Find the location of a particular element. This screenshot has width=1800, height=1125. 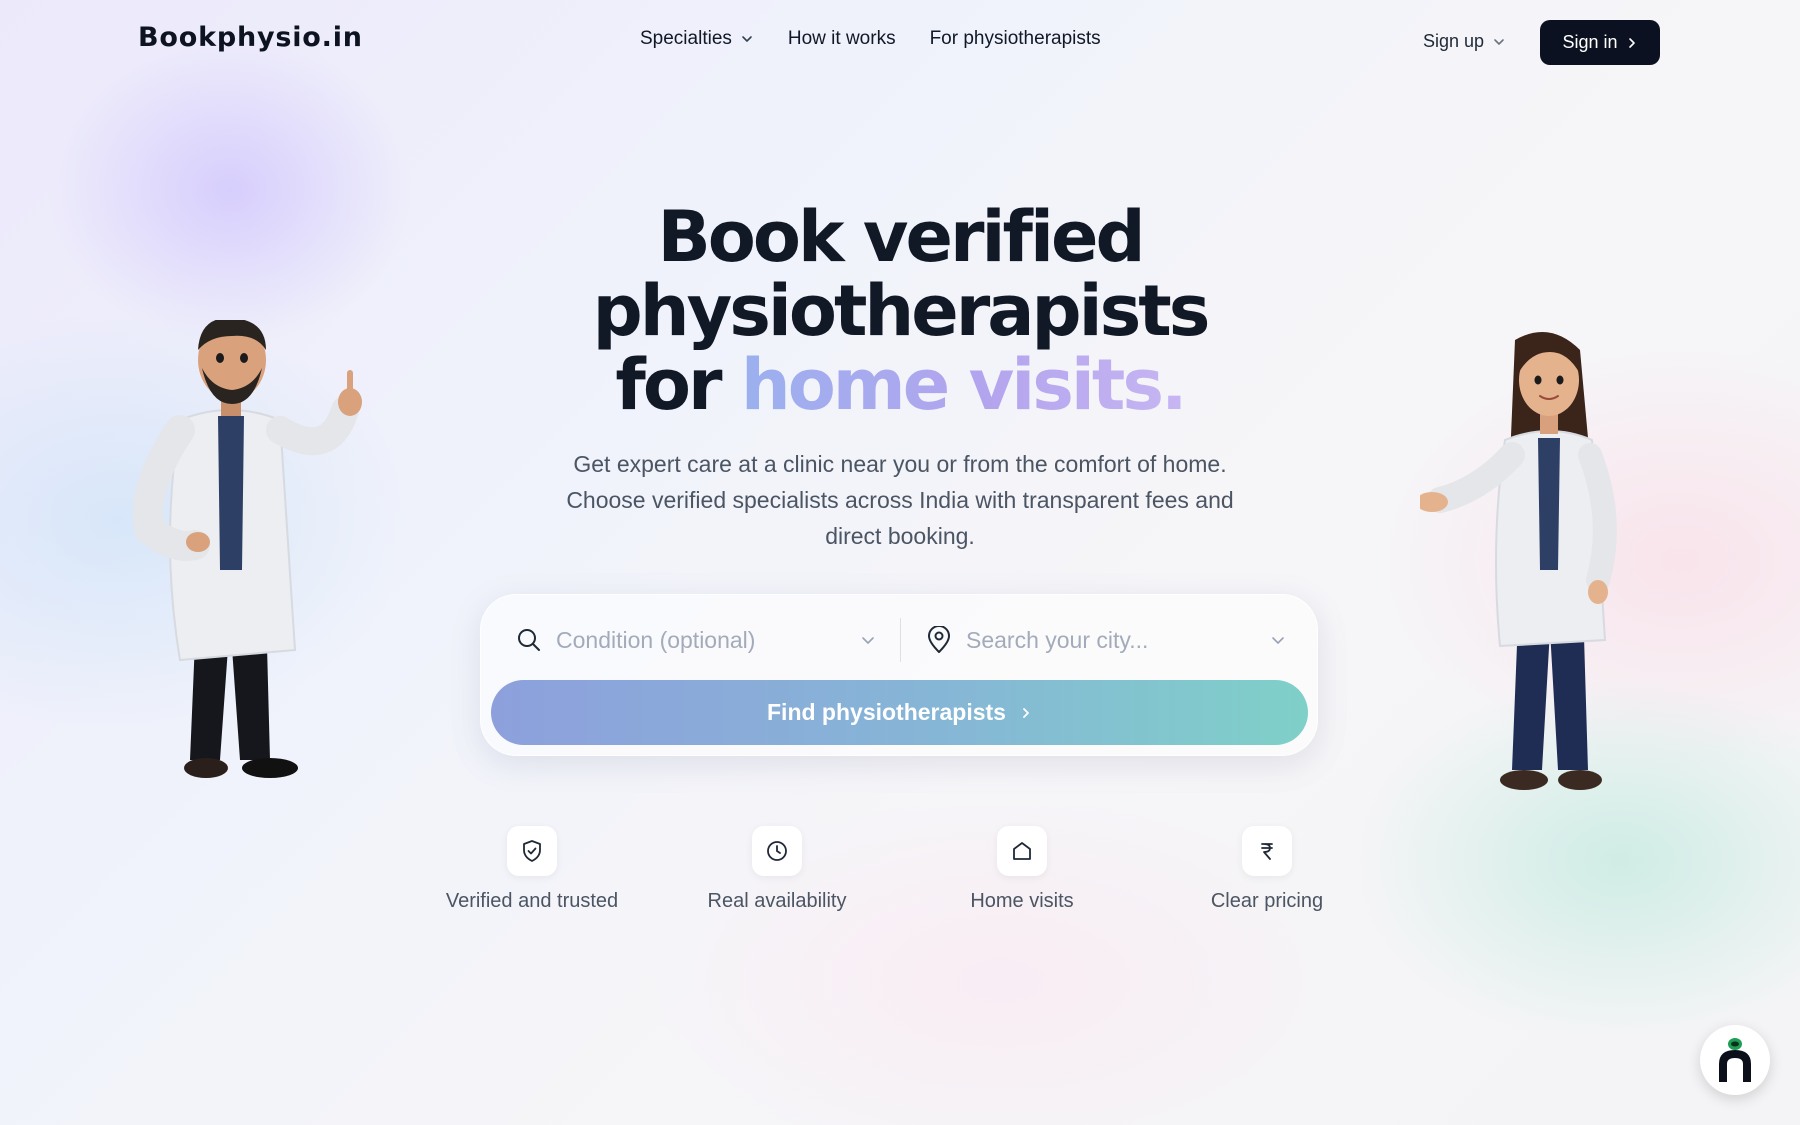

feature-home-visits: Home visits is located at coordinates (1022, 869).